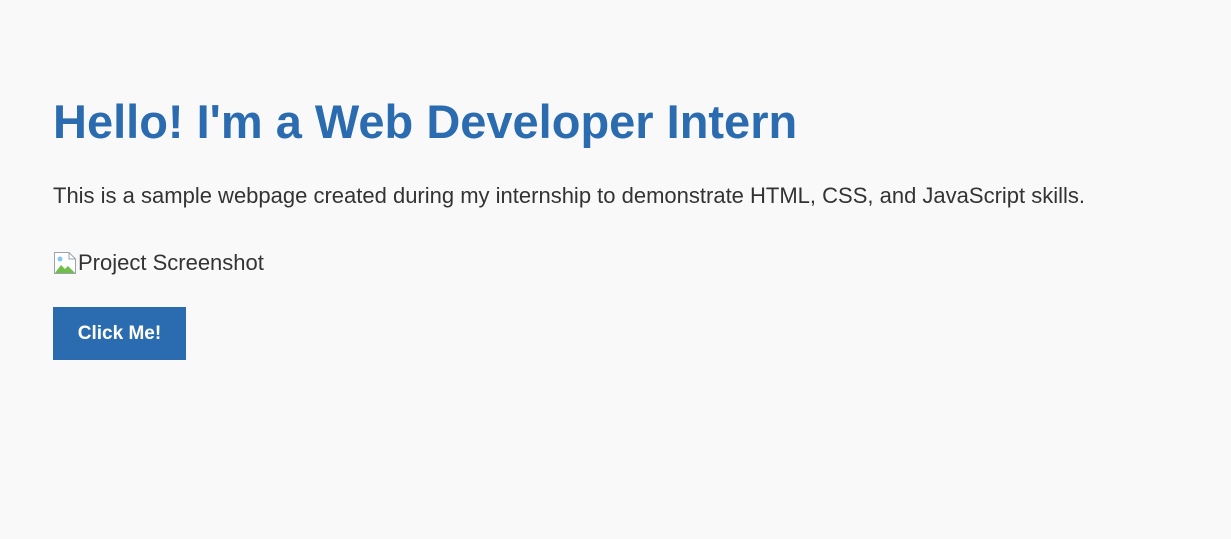  Describe the element at coordinates (425, 121) in the screenshot. I see `page-title: Hello! I'm a Web Developer Intern` at that location.